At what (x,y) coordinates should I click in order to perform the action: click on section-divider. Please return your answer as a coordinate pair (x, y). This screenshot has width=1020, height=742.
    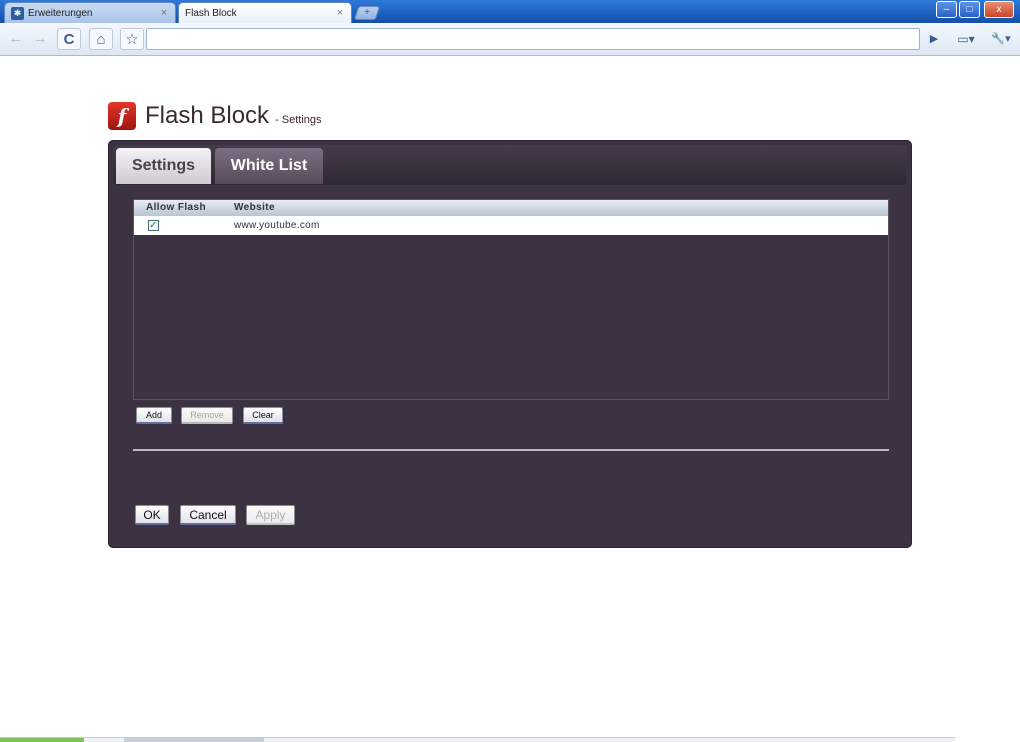
    Looking at the image, I should click on (511, 450).